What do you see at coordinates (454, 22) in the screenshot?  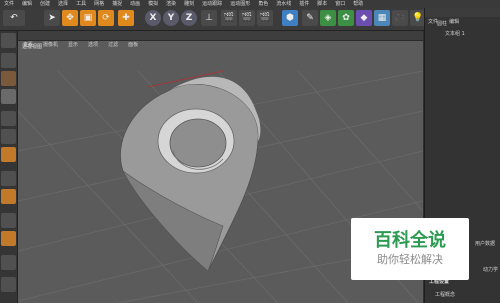 I see `tab-edit: 编辑` at bounding box center [454, 22].